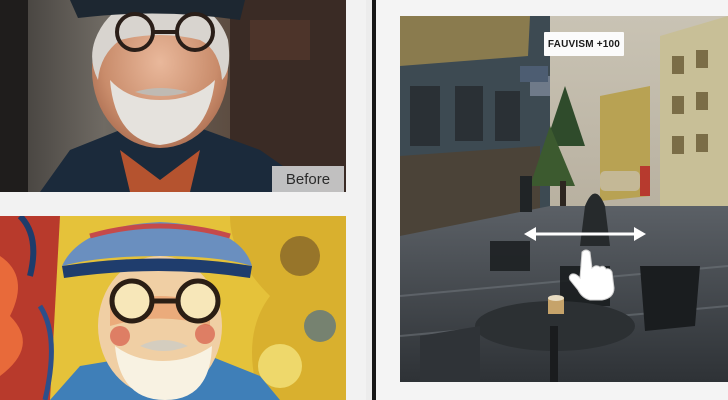 The width and height of the screenshot is (728, 400). I want to click on before-badge: Before, so click(308, 179).